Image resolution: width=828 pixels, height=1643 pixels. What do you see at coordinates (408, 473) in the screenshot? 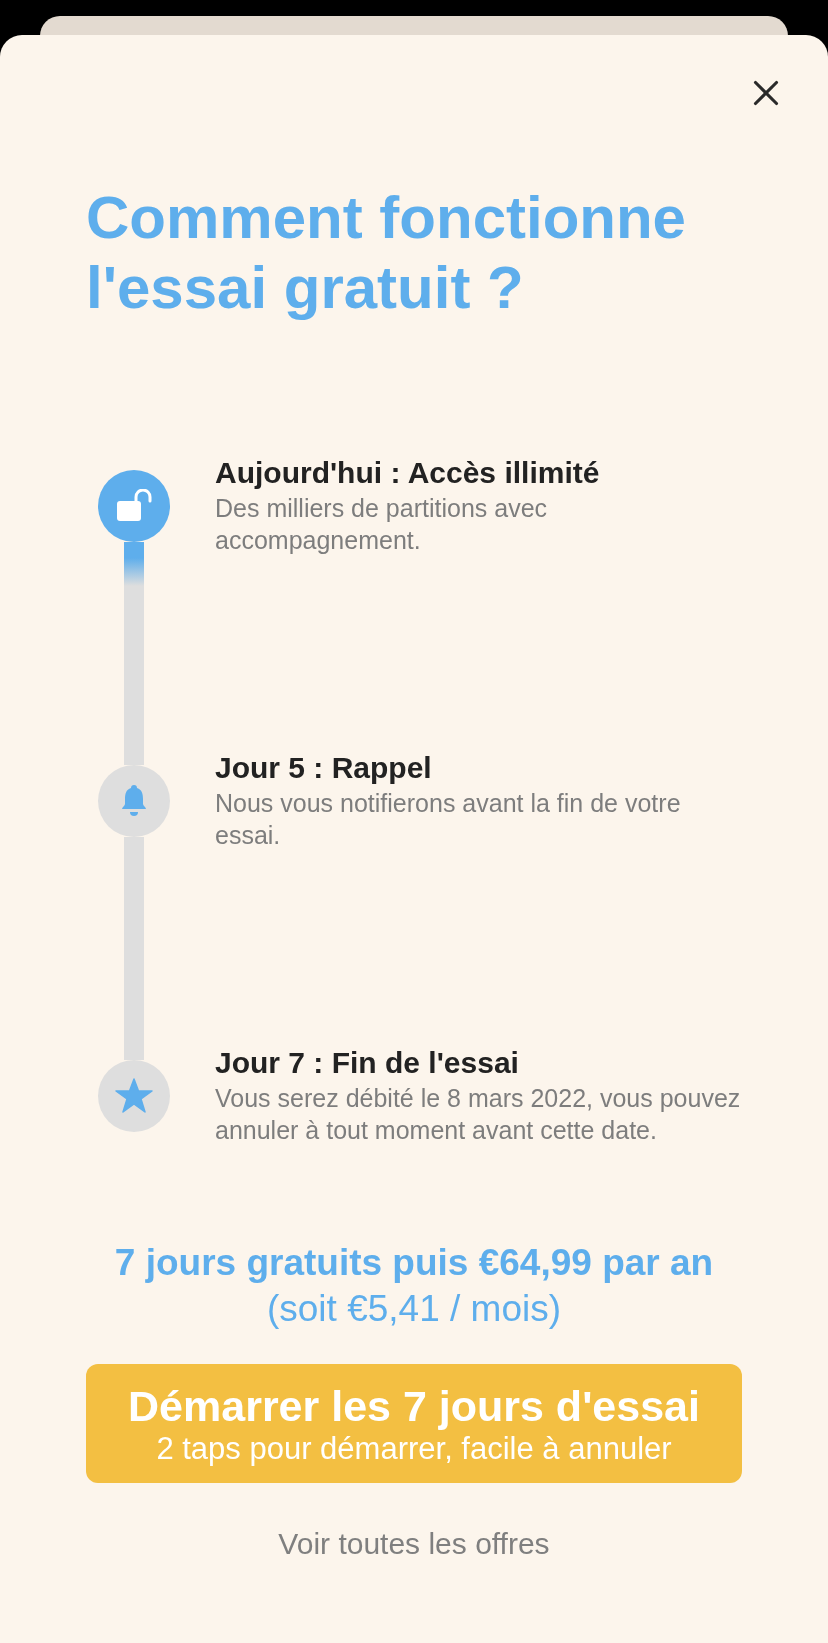
I see `step-title: Aujourd'hui : Accès illimité` at bounding box center [408, 473].